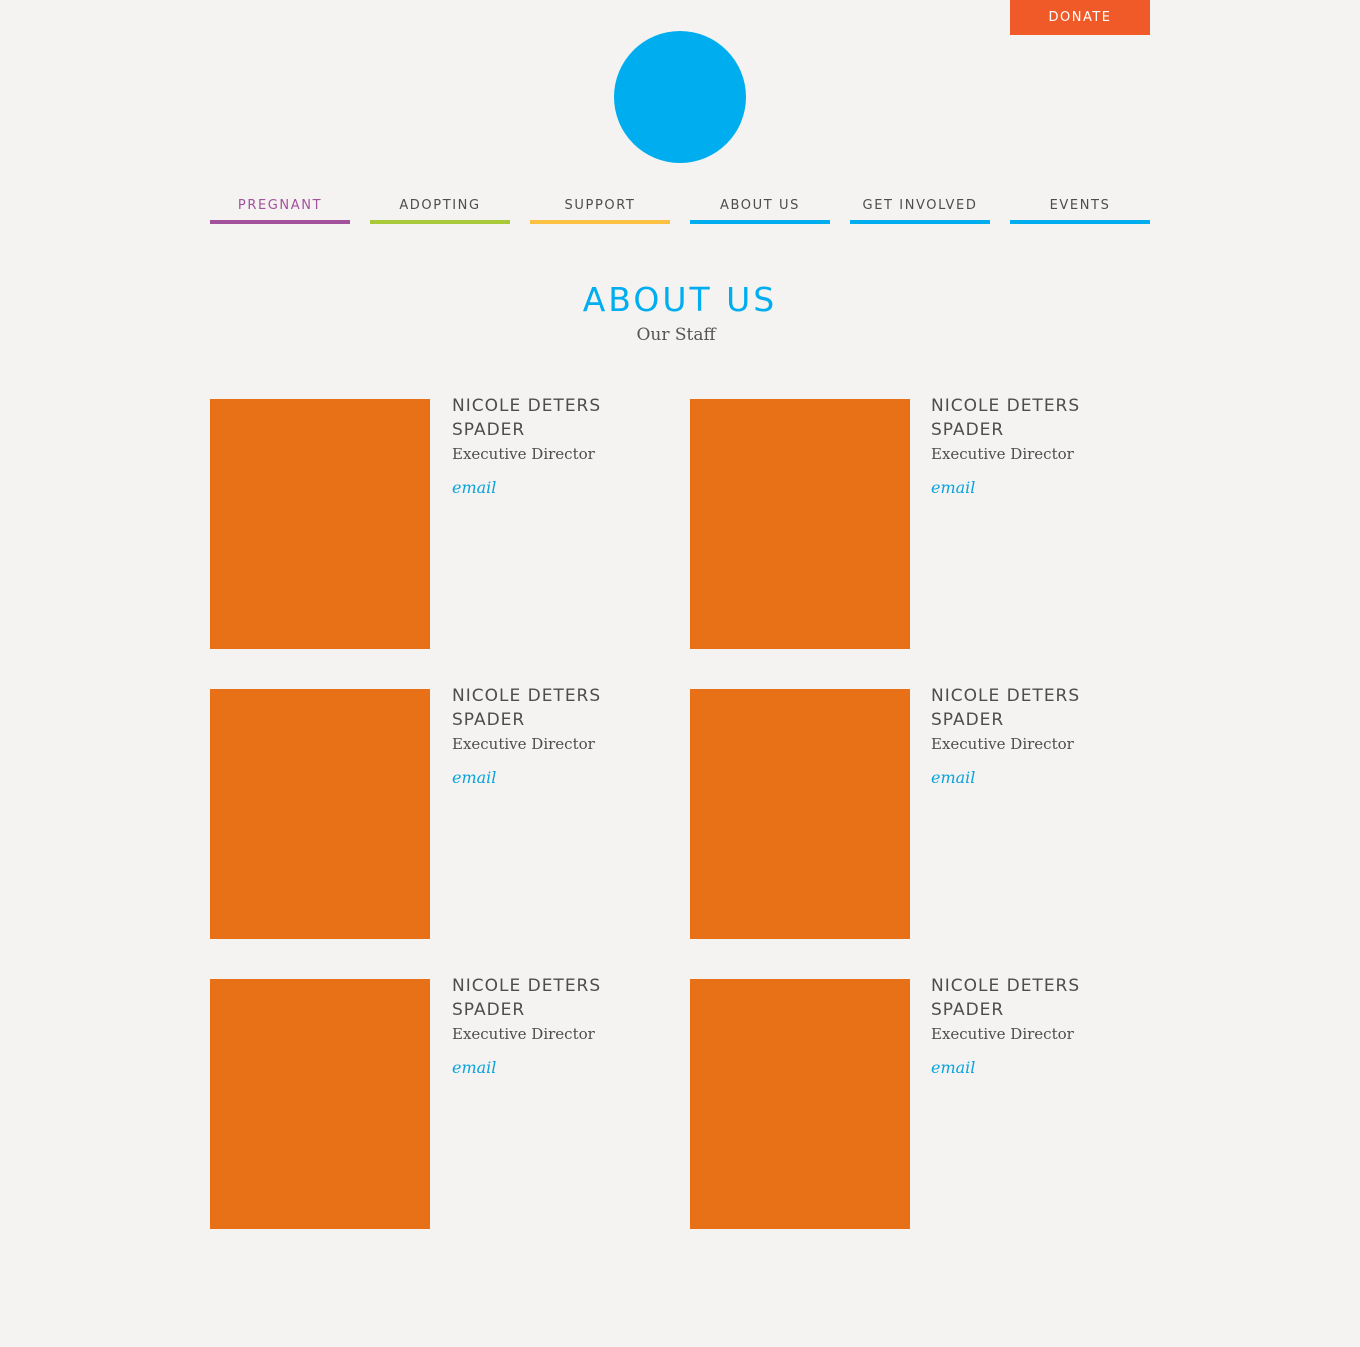 This screenshot has height=1347, width=1360. I want to click on nav-item-pregnant: PREGNANT, so click(280, 210).